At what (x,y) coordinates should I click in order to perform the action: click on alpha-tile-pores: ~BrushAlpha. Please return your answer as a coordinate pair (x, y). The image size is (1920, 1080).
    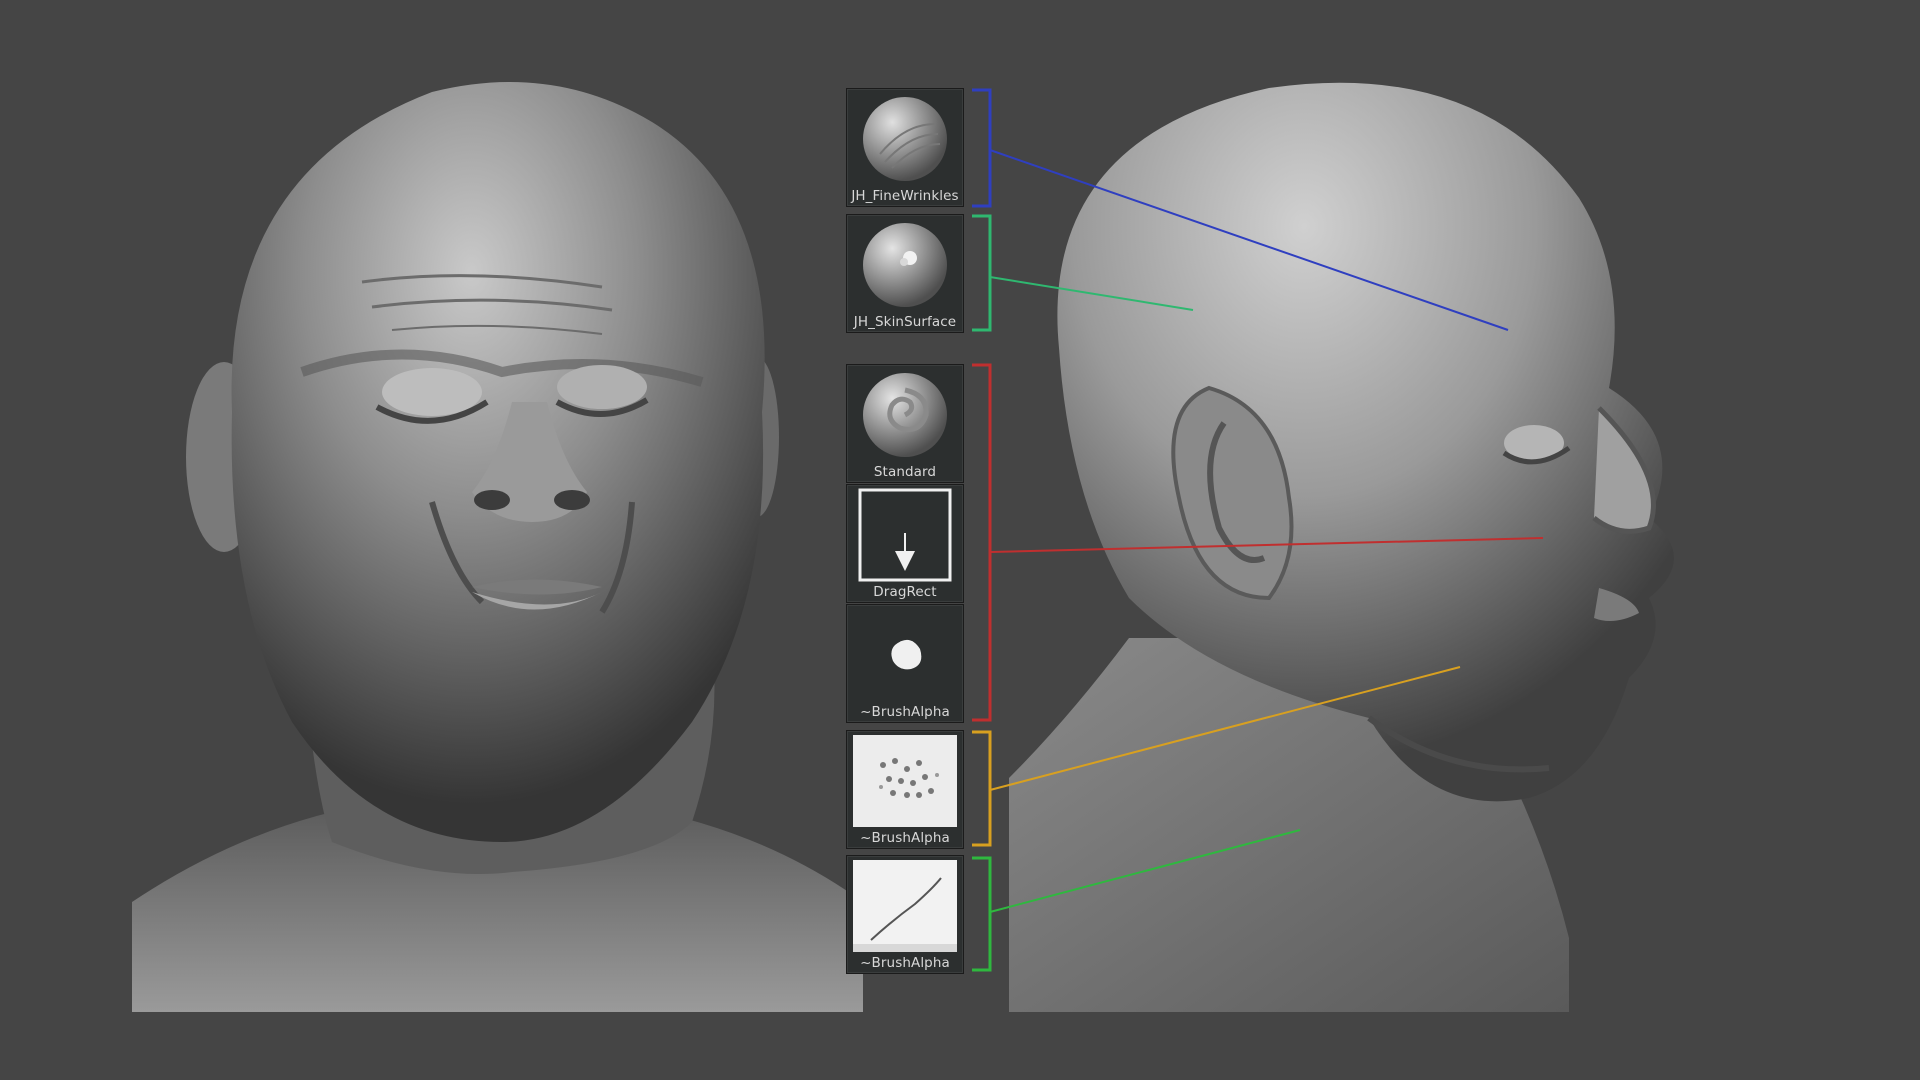
    Looking at the image, I should click on (905, 789).